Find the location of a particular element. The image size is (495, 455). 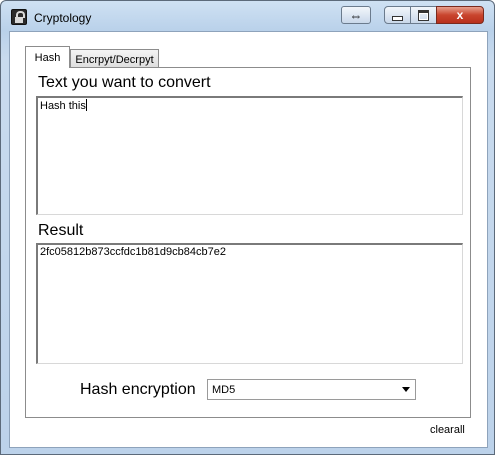

minimize-button is located at coordinates (397, 15).